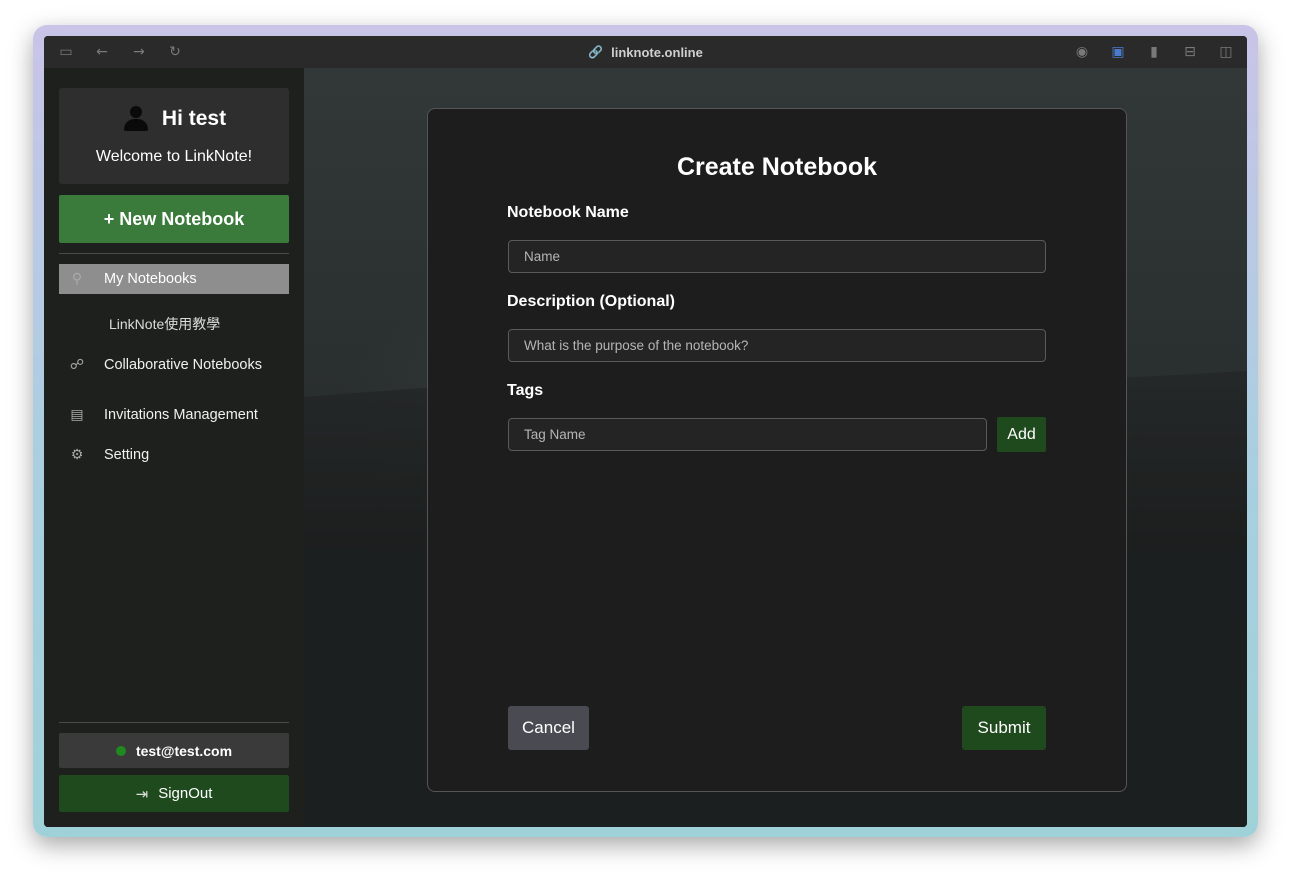 This screenshot has width=1291, height=879. Describe the element at coordinates (174, 136) in the screenshot. I see `greeting-card: Hi test Welcome to LinkNote!` at that location.